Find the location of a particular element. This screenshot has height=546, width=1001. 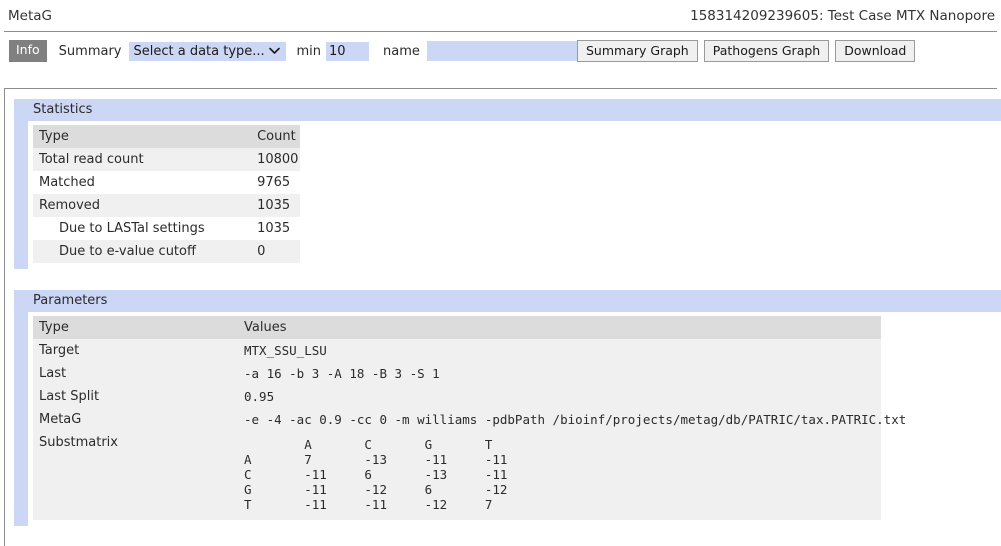

table-row: Due to e-value cutoff 0 is located at coordinates (166, 251).